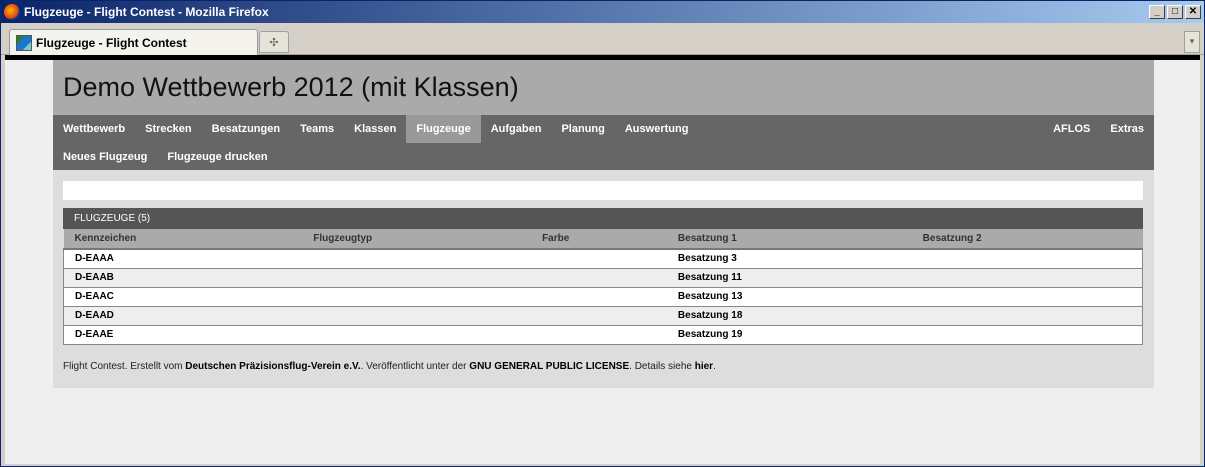  Describe the element at coordinates (789, 239) in the screenshot. I see `column-header-besatzung-1: Besatzung 1` at that location.